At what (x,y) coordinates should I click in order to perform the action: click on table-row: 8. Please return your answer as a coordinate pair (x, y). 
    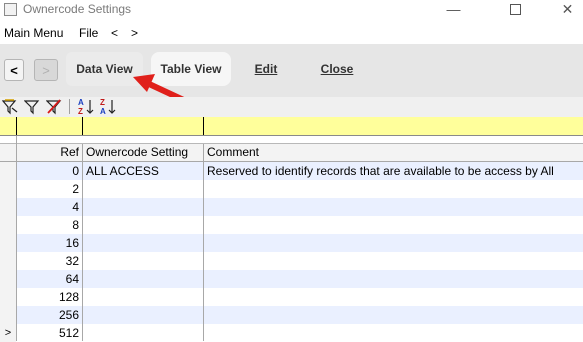
    Looking at the image, I should click on (291, 225).